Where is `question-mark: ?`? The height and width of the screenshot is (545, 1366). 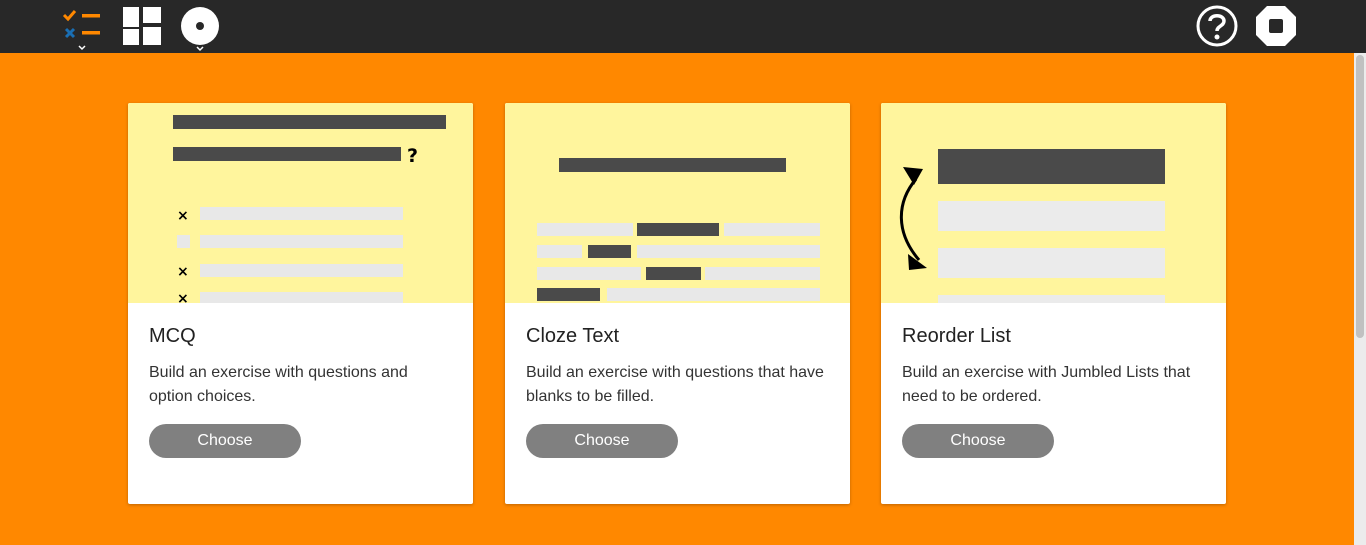 question-mark: ? is located at coordinates (412, 156).